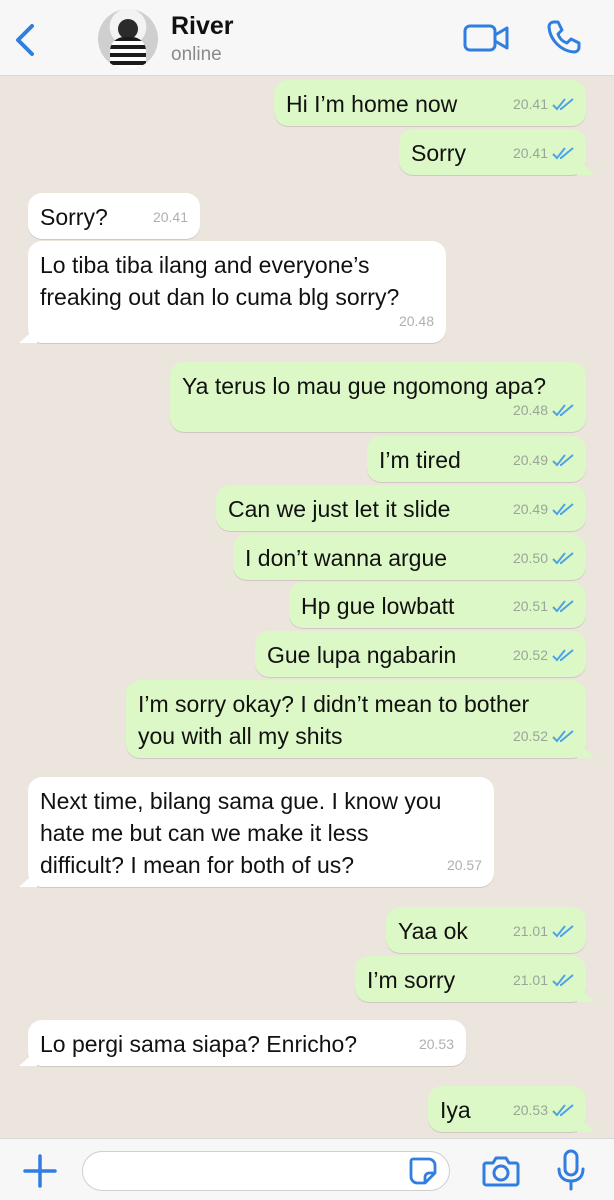  What do you see at coordinates (199, 1044) in the screenshot?
I see `message-text: Lo pergi sama siapa? Enricho?` at bounding box center [199, 1044].